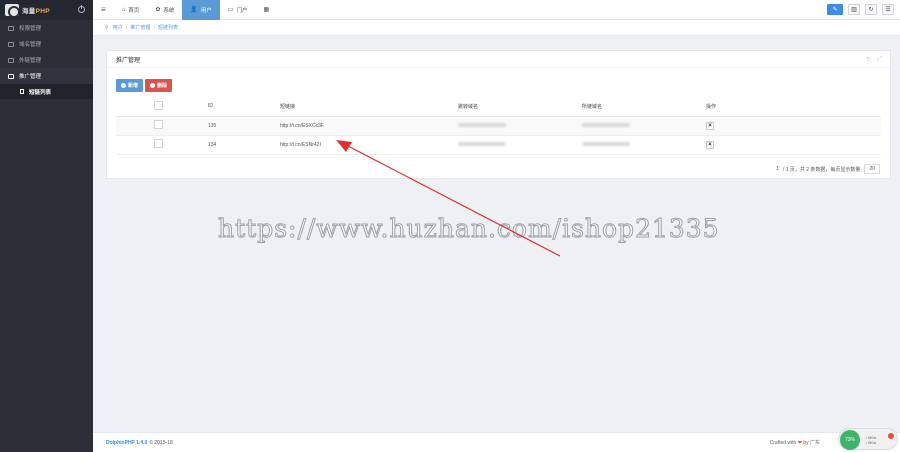  Describe the element at coordinates (22, 91) in the screenshot. I see `doc-icon` at that location.